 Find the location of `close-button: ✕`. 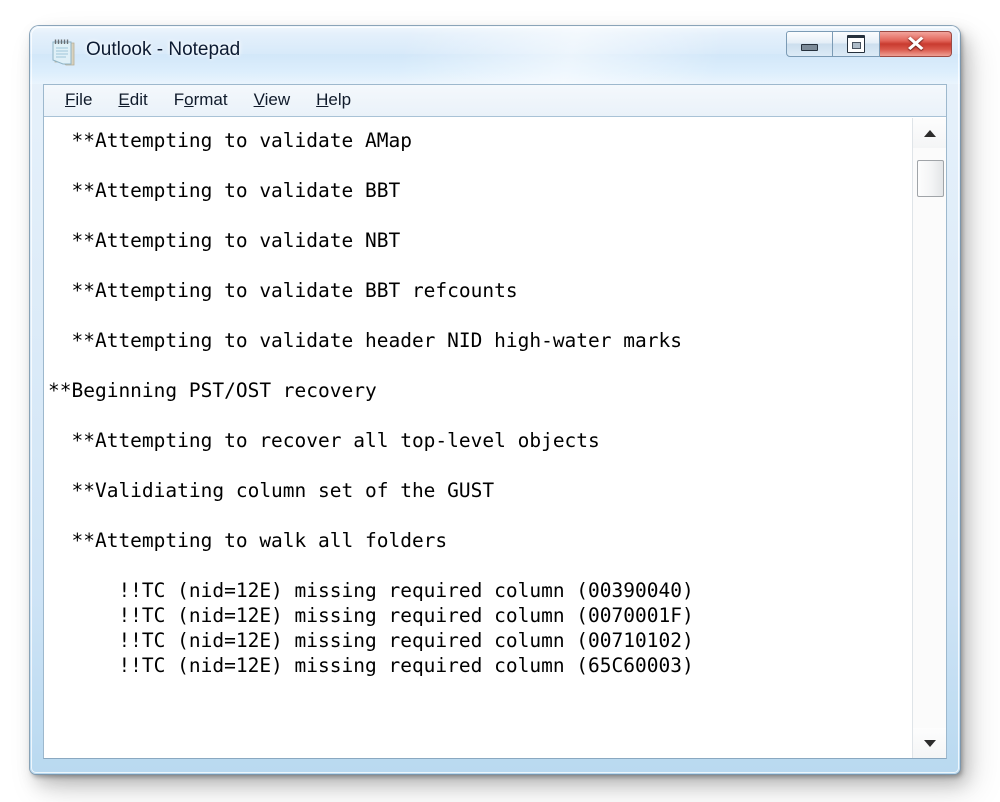

close-button: ✕ is located at coordinates (916, 44).